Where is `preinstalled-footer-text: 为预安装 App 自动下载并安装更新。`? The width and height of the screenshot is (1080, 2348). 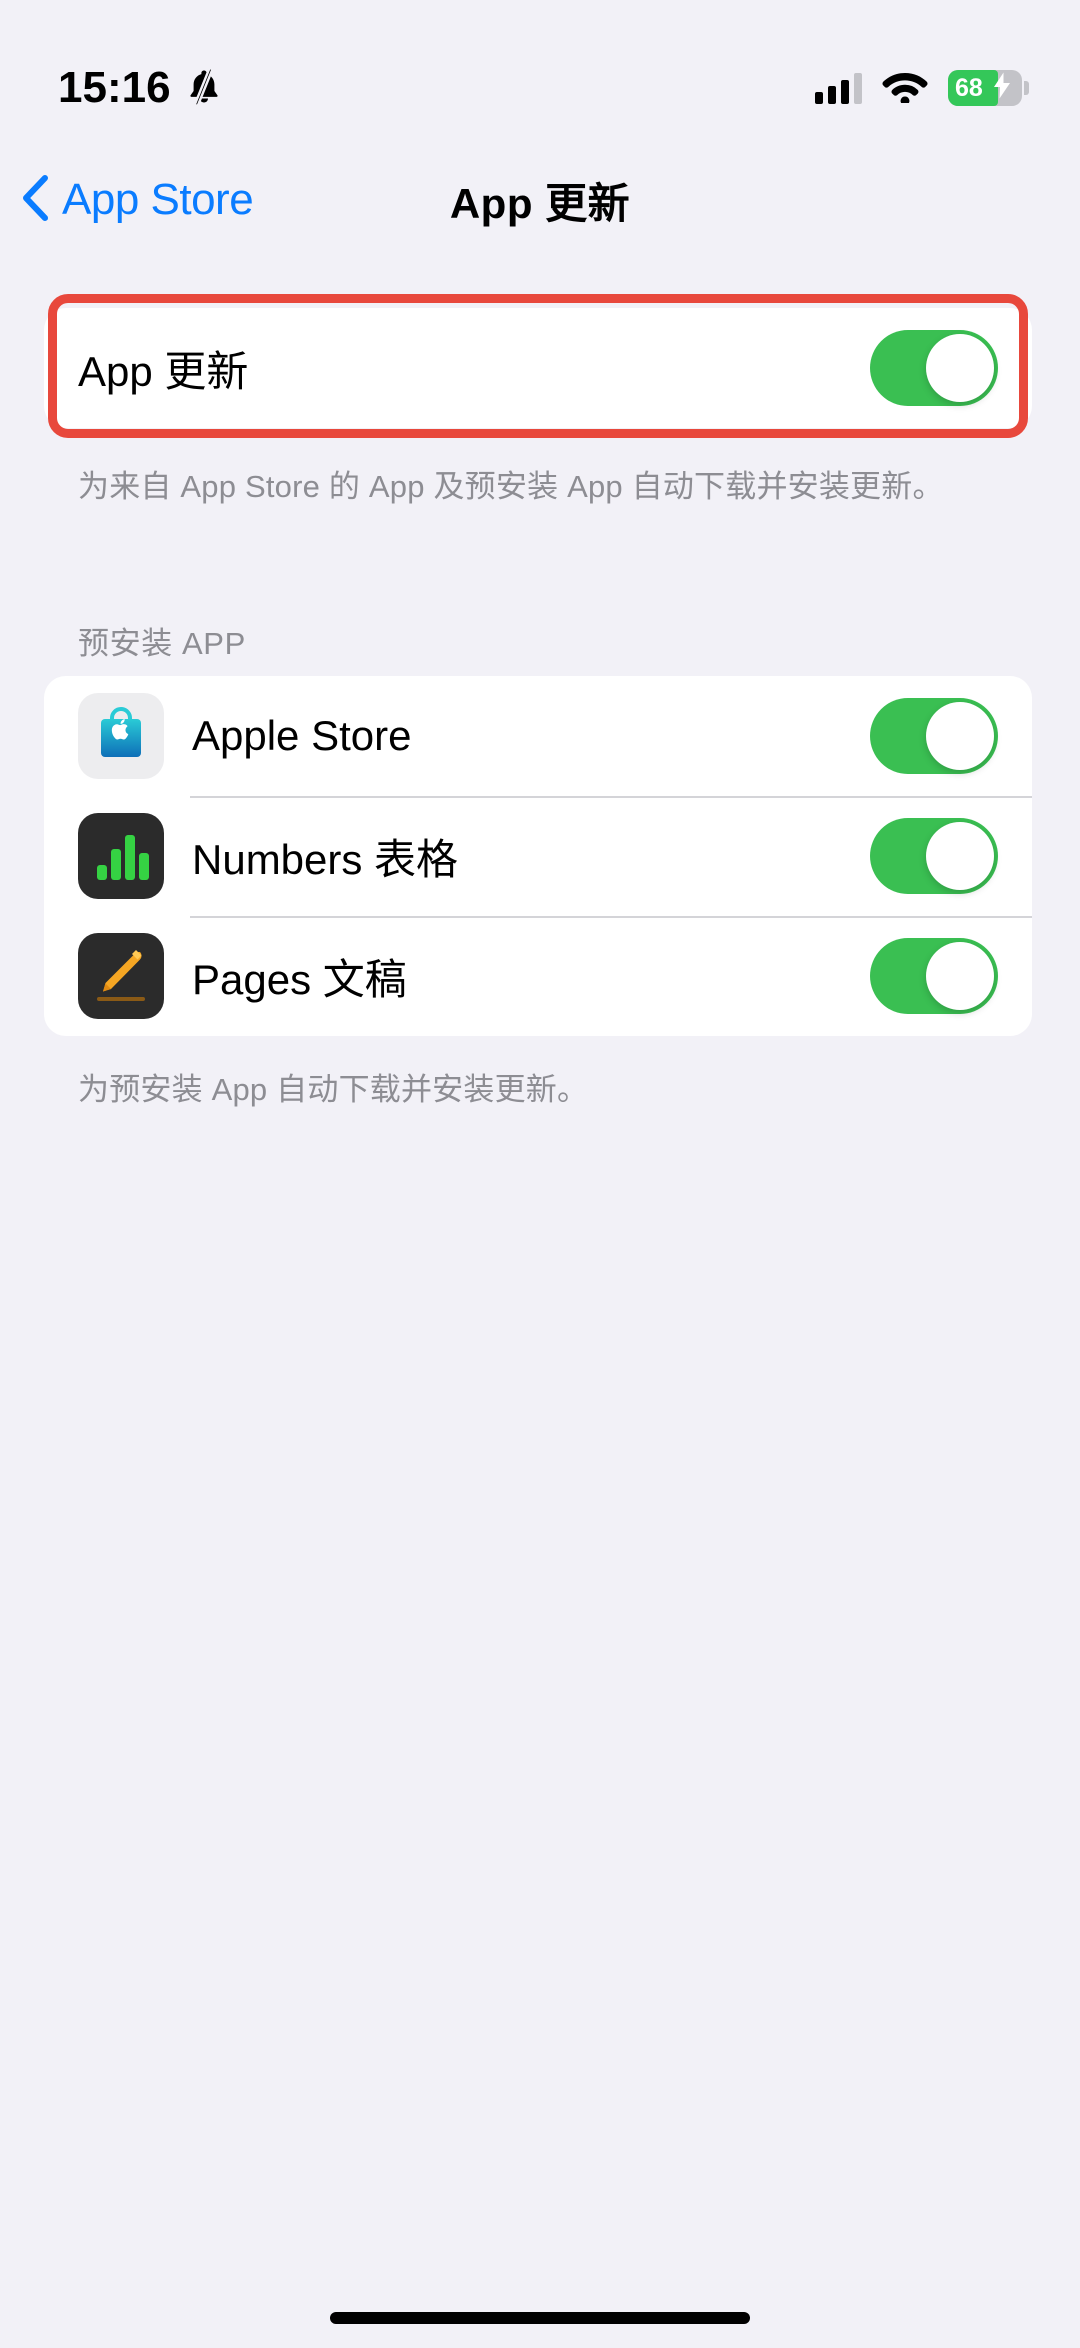 preinstalled-footer-text: 为预安装 App 自动下载并安装更新。 is located at coordinates (333, 1089).